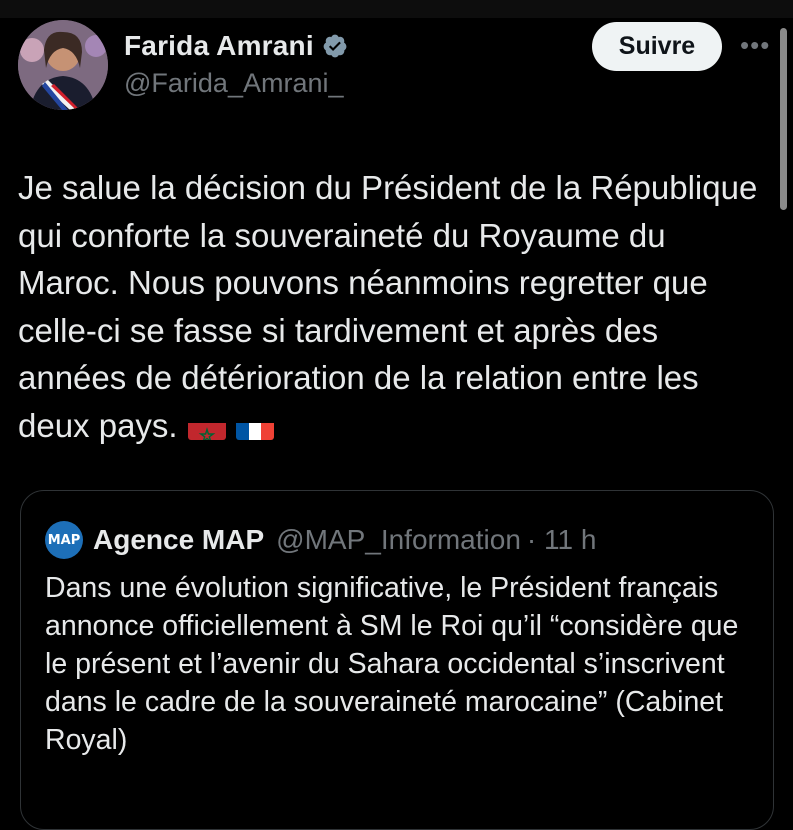 The width and height of the screenshot is (793, 830). Describe the element at coordinates (335, 46) in the screenshot. I see `verified-badge-icon` at that location.